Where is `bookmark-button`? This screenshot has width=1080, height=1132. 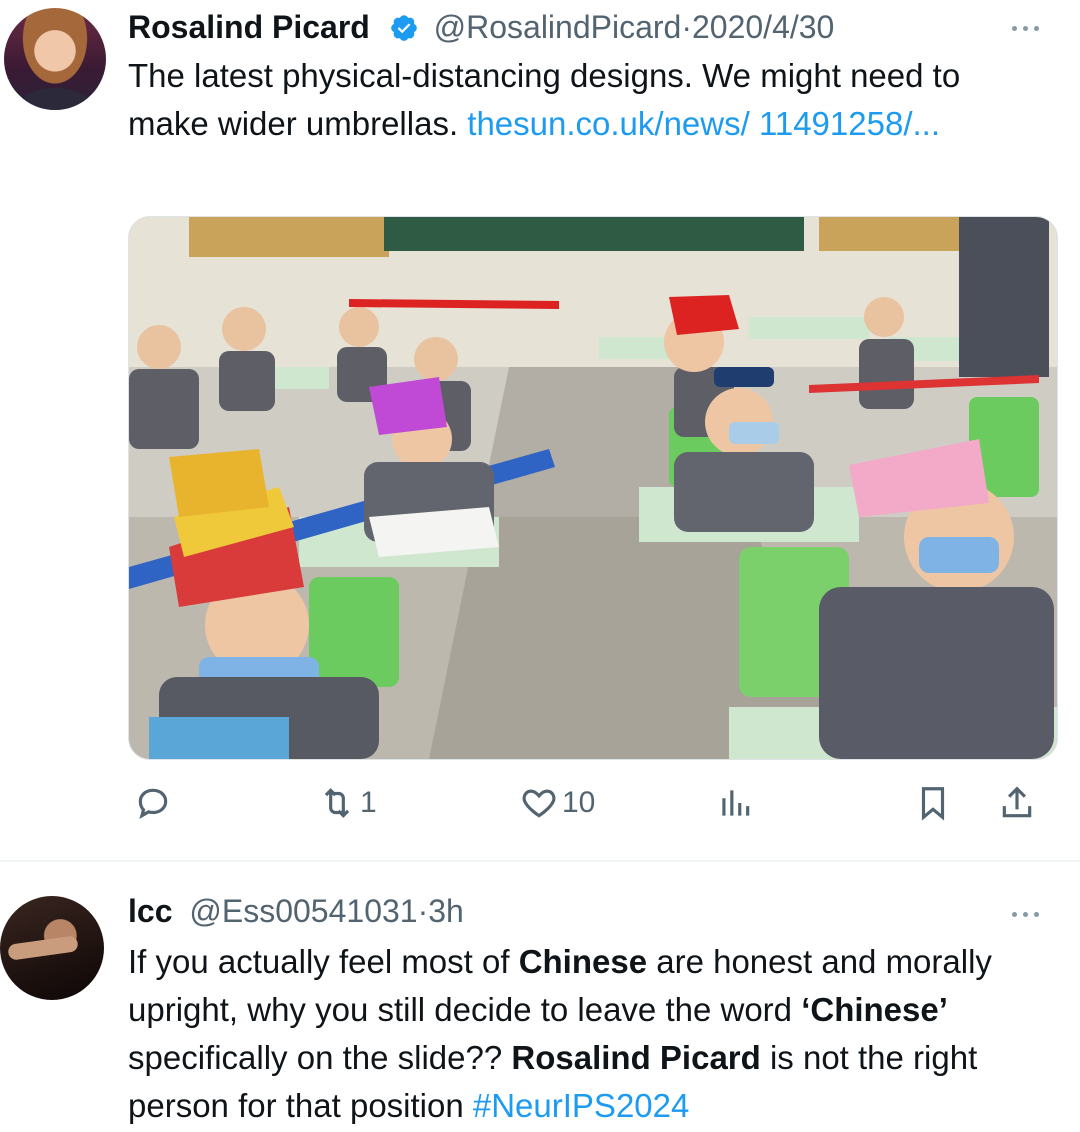 bookmark-button is located at coordinates (933, 803).